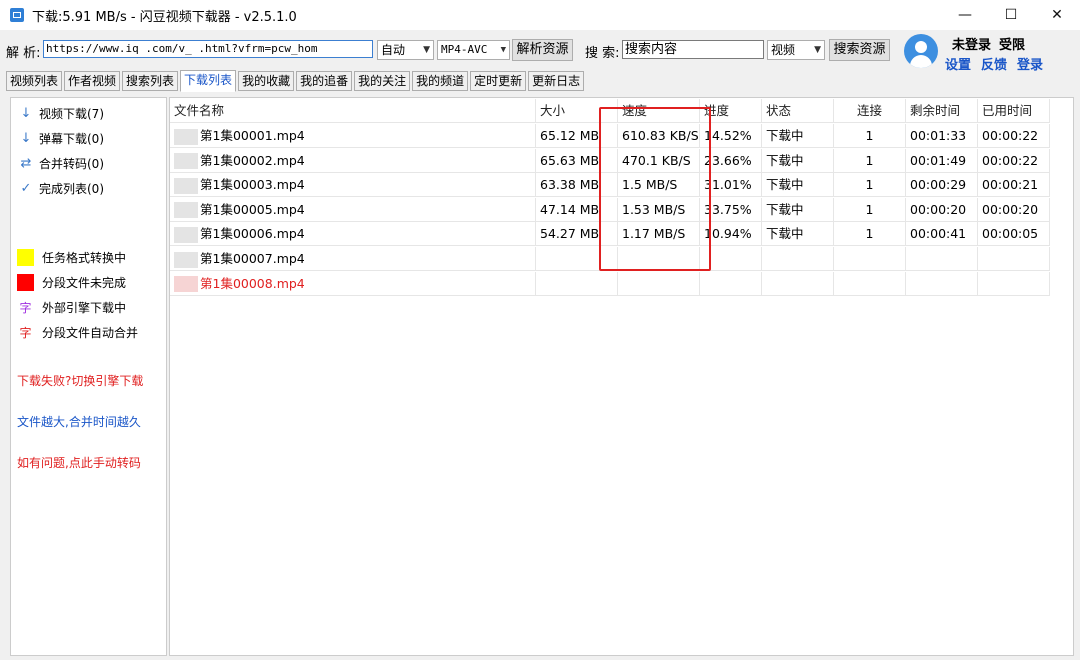 Image resolution: width=1080 pixels, height=660 pixels. Describe the element at coordinates (942, 111) in the screenshot. I see `column-header-remaining: 剩余时间` at that location.